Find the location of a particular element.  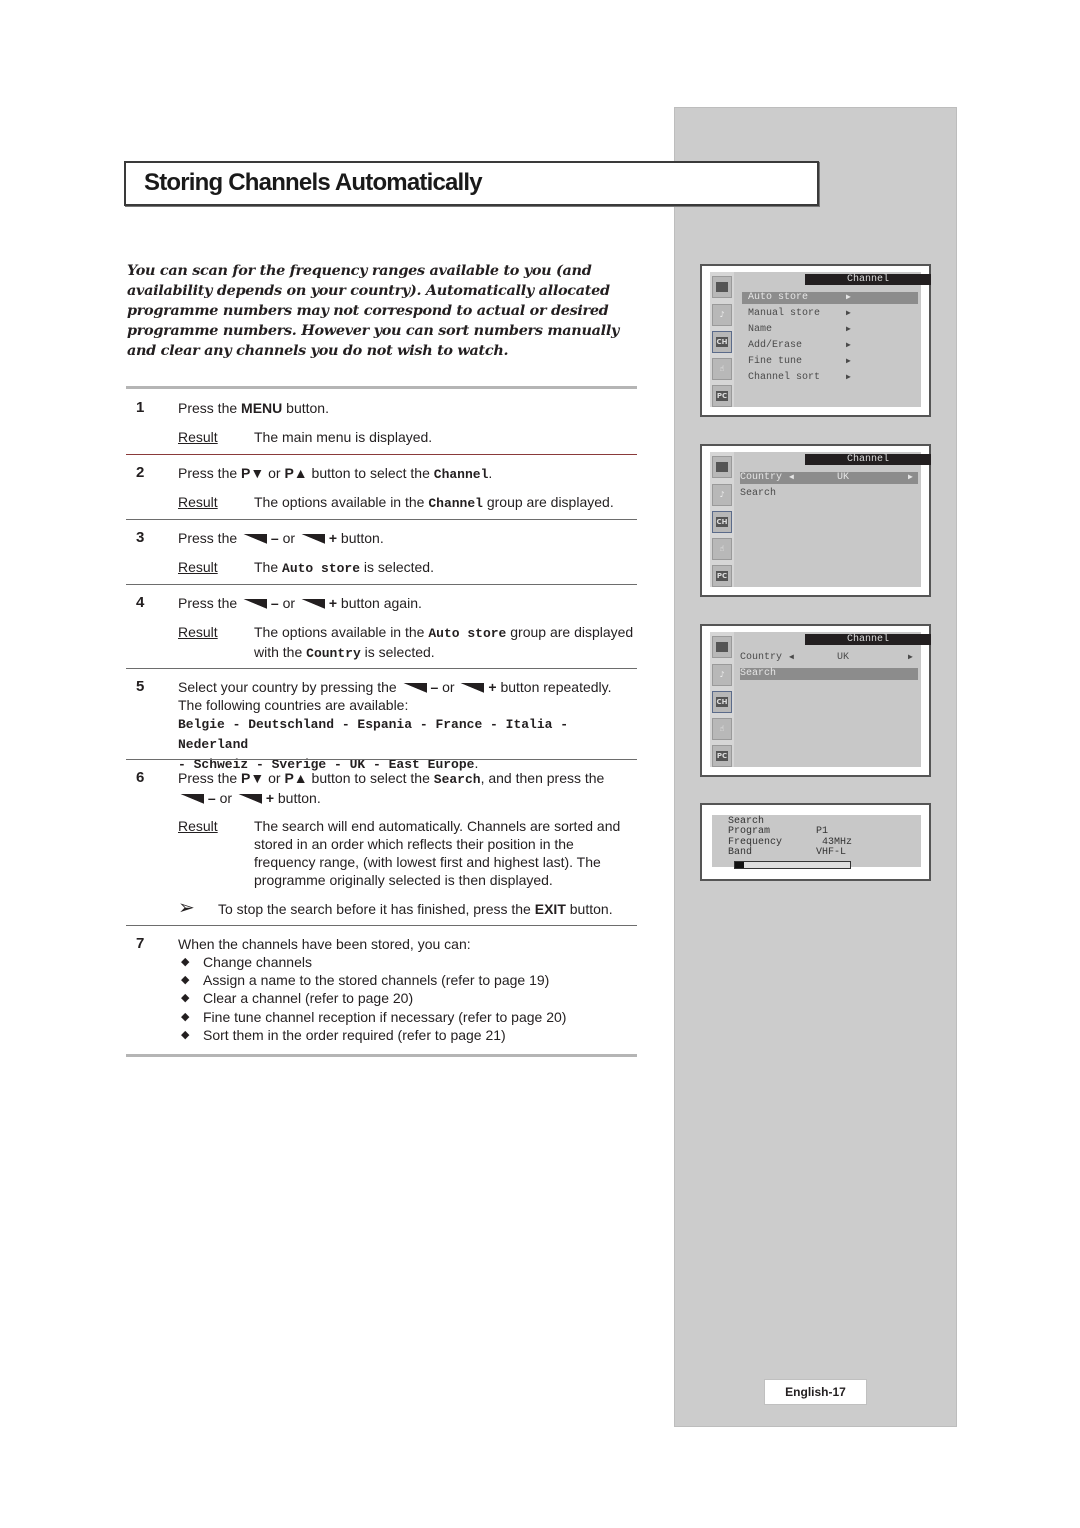

step-number: 7 is located at coordinates (140, 943).